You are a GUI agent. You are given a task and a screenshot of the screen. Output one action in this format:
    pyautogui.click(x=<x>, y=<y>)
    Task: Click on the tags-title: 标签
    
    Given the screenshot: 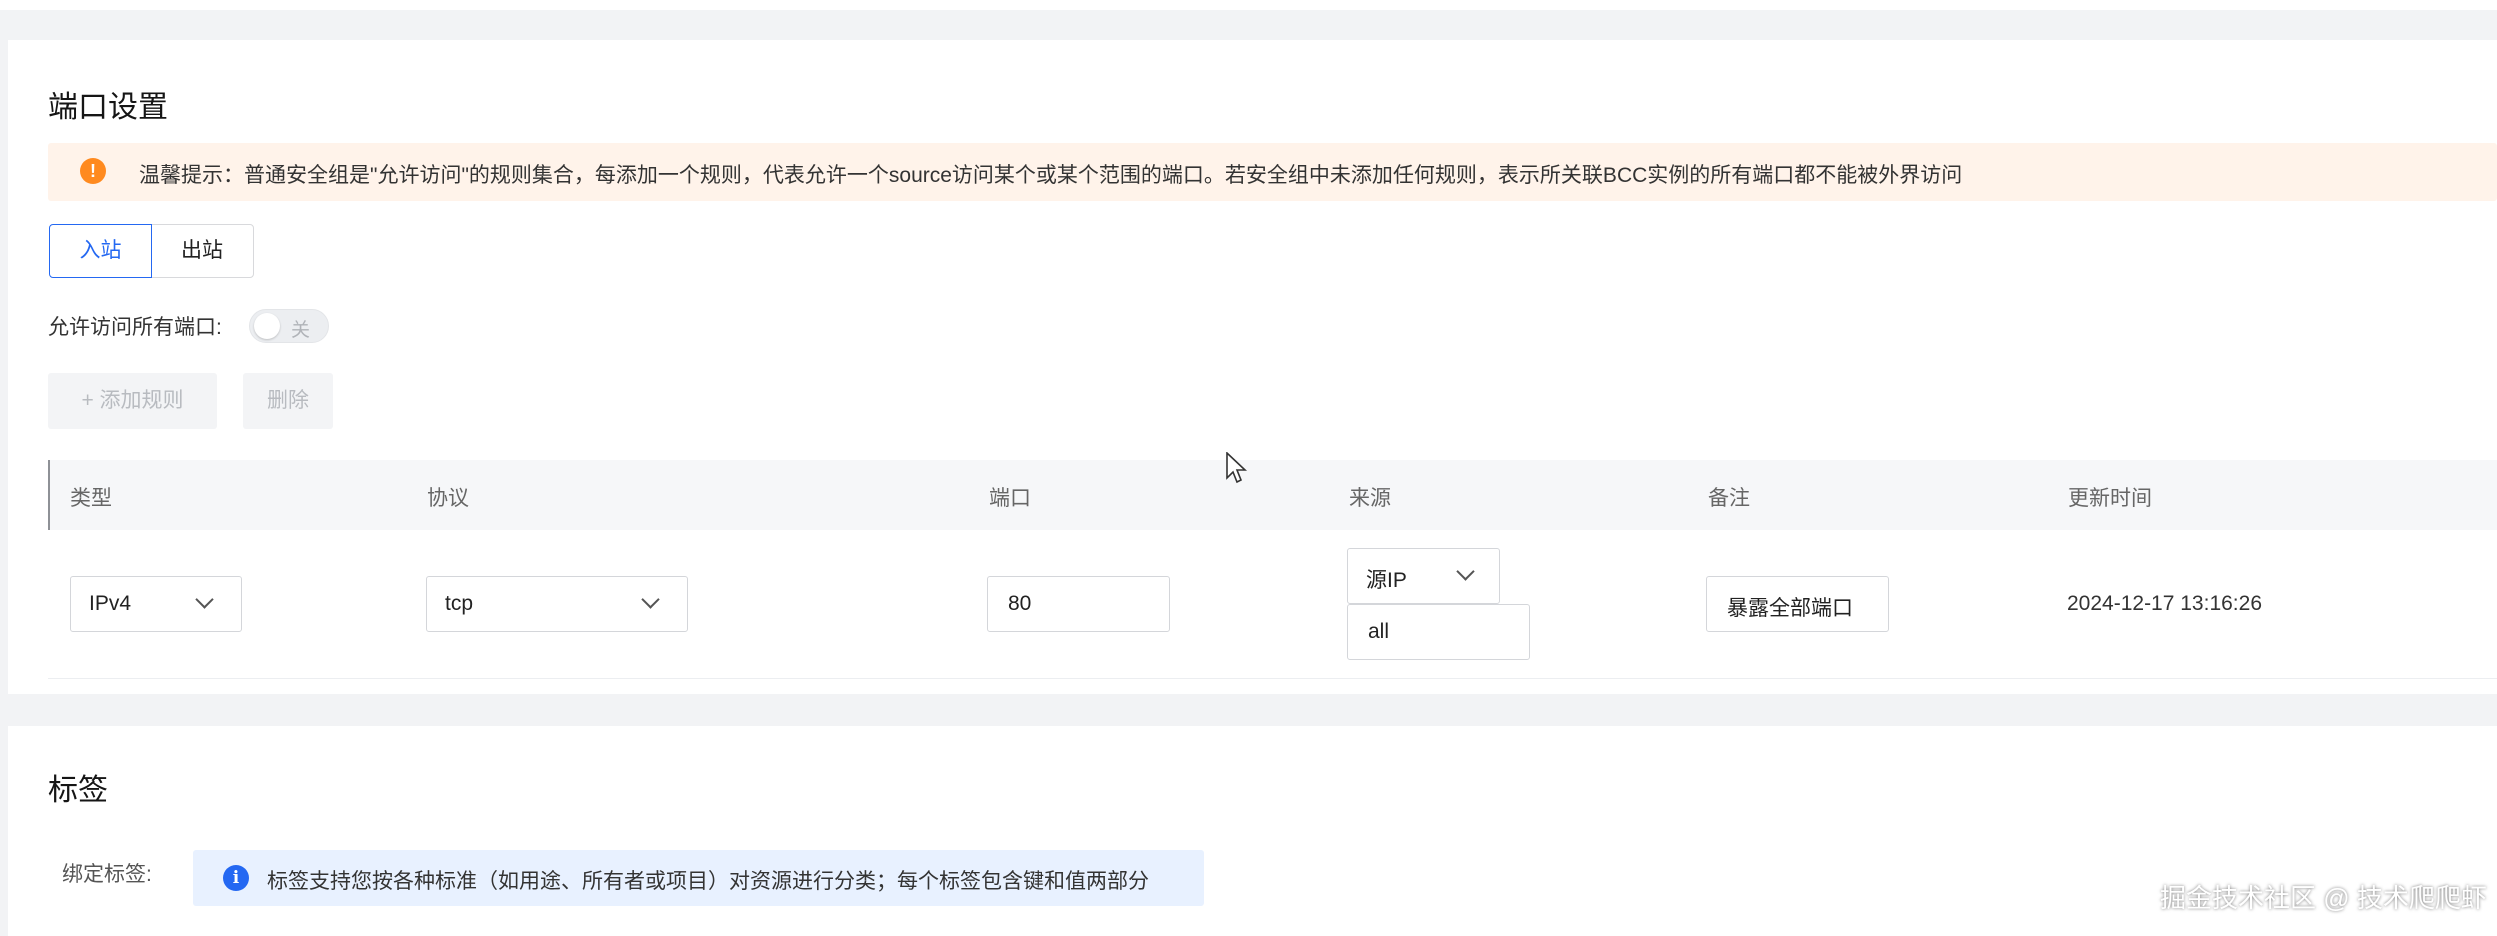 What is the action you would take?
    pyautogui.click(x=78, y=790)
    